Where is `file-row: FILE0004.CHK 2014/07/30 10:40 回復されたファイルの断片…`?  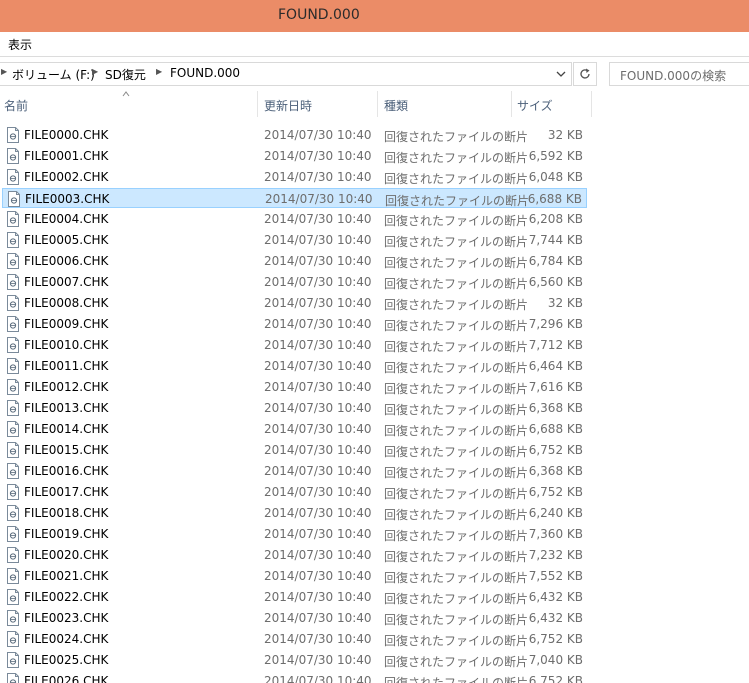 file-row: FILE0004.CHK 2014/07/30 10:40 回復されたファイルの断片… is located at coordinates (294, 219).